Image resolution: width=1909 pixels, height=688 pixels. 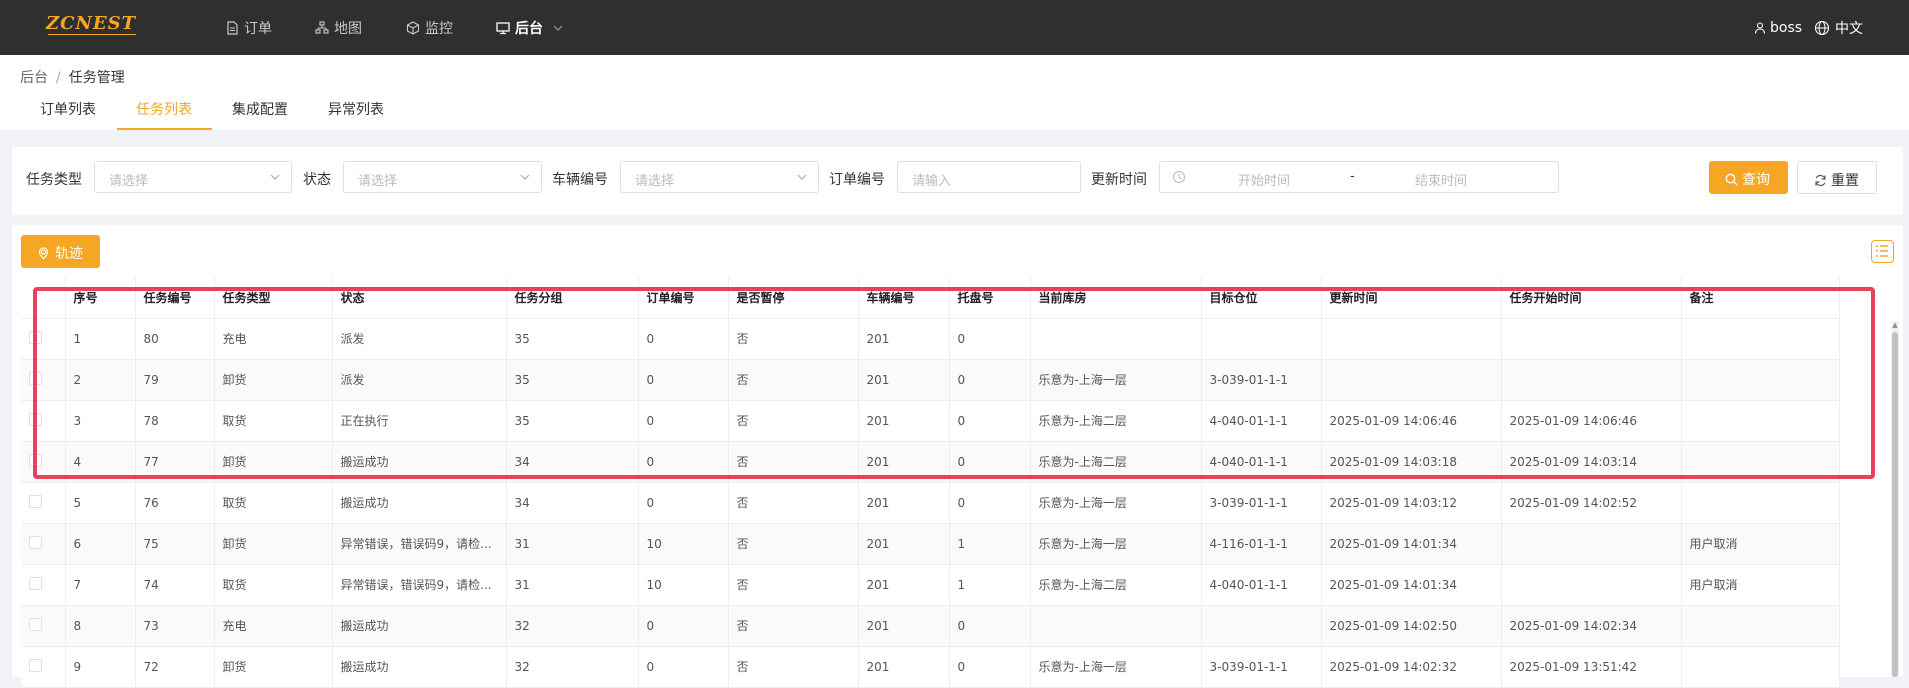 I want to click on breadcrumb-root: 后台, so click(x=34, y=78).